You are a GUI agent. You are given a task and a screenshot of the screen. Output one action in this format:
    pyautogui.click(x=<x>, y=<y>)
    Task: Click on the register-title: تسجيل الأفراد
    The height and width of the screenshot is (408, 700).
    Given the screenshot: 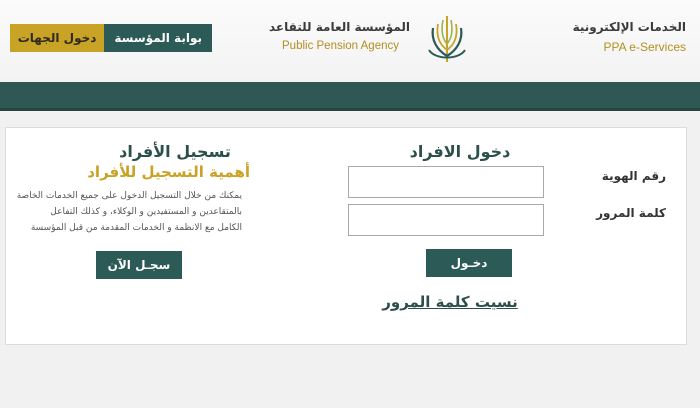 What is the action you would take?
    pyautogui.click(x=175, y=151)
    